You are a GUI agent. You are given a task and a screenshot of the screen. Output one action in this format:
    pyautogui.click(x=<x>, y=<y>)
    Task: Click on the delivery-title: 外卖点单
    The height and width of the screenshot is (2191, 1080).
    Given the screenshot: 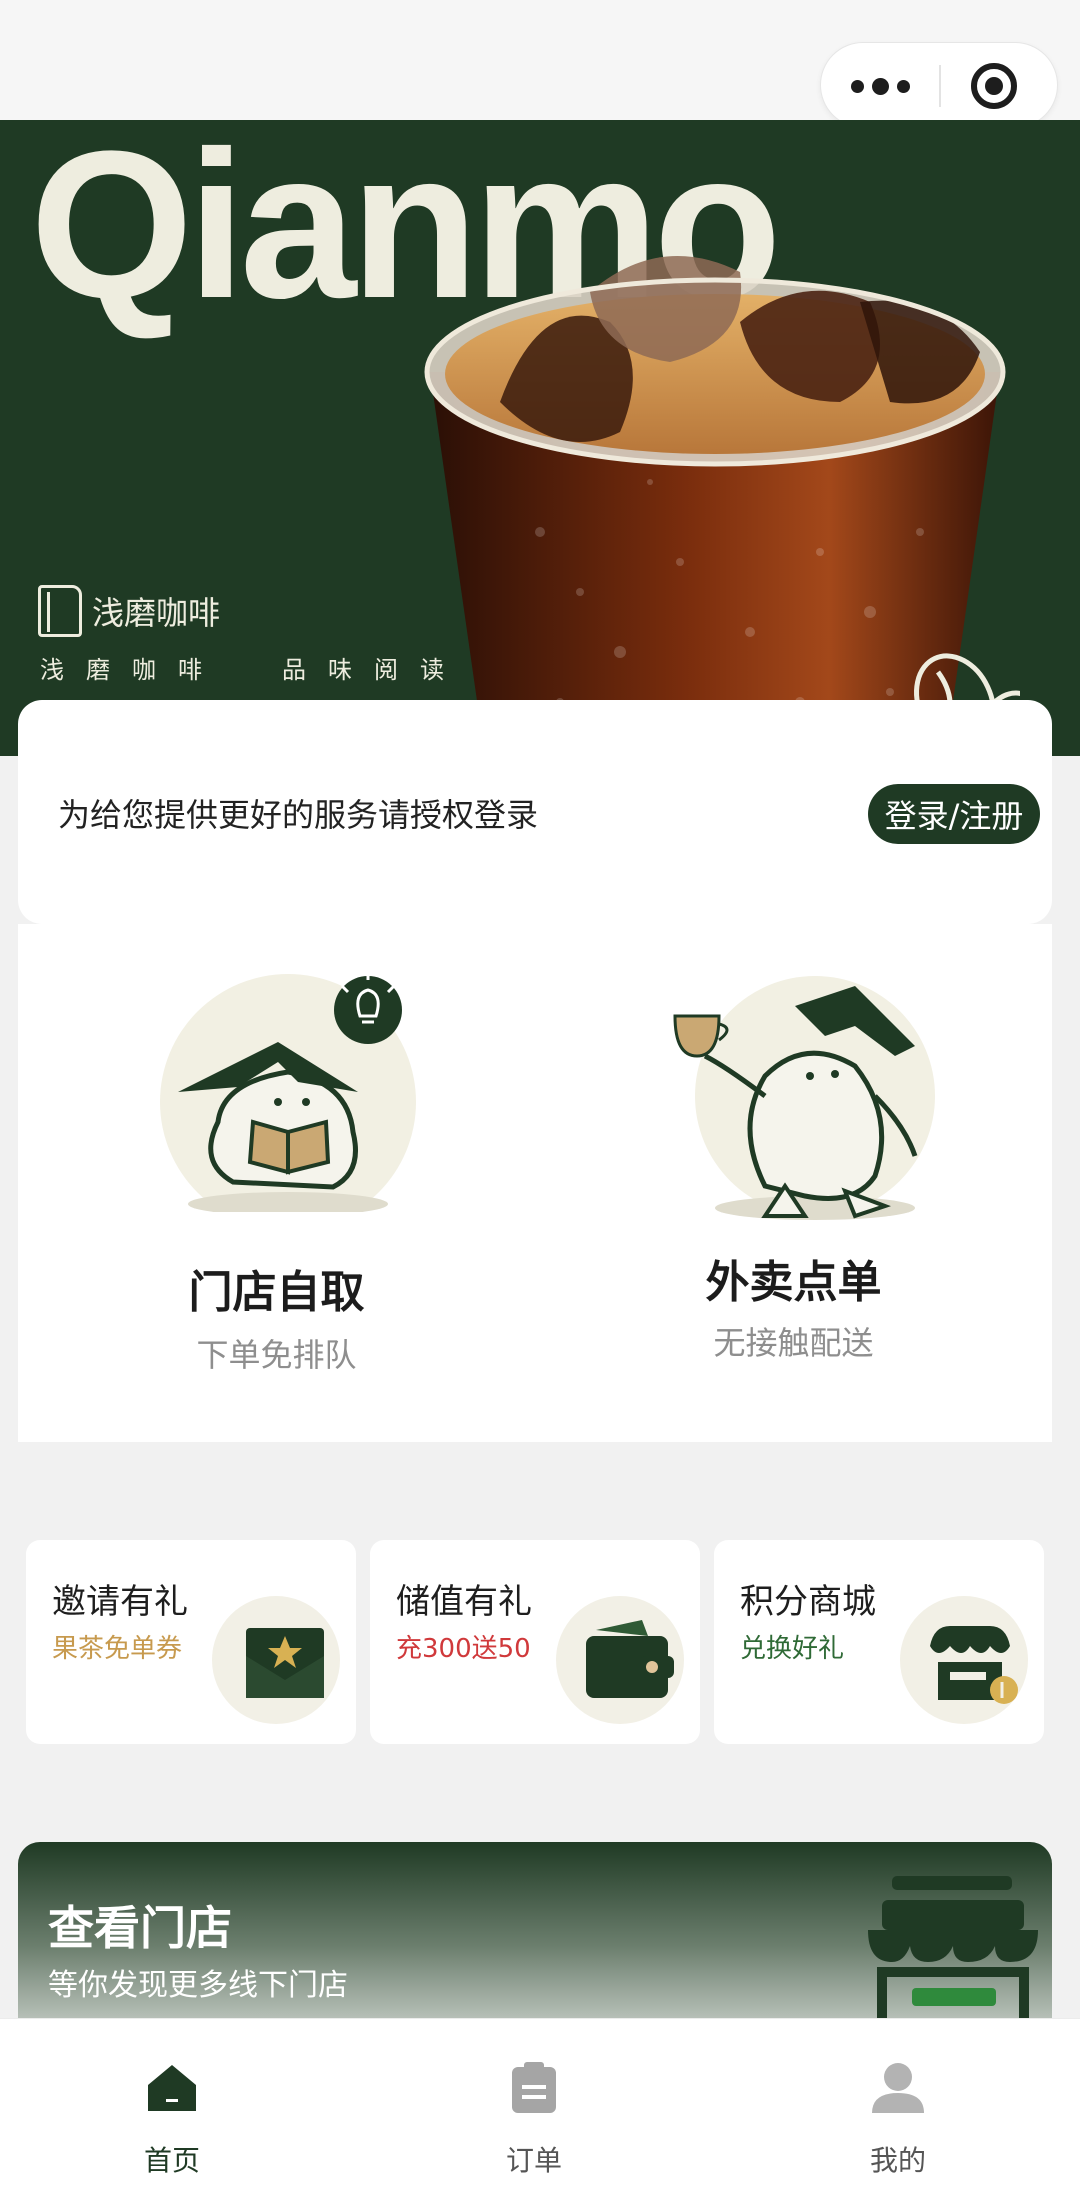 What is the action you would take?
    pyautogui.click(x=793, y=1282)
    